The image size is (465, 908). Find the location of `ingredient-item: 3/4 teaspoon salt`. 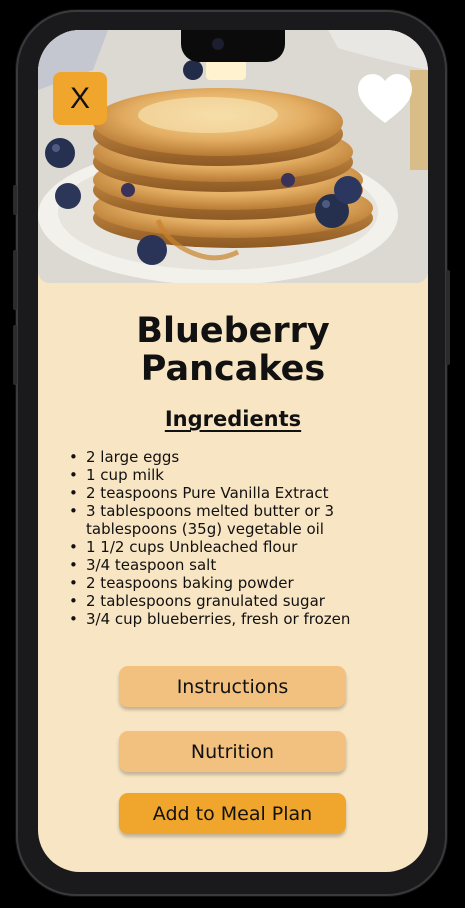

ingredient-item: 3/4 teaspoon salt is located at coordinates (236, 565).